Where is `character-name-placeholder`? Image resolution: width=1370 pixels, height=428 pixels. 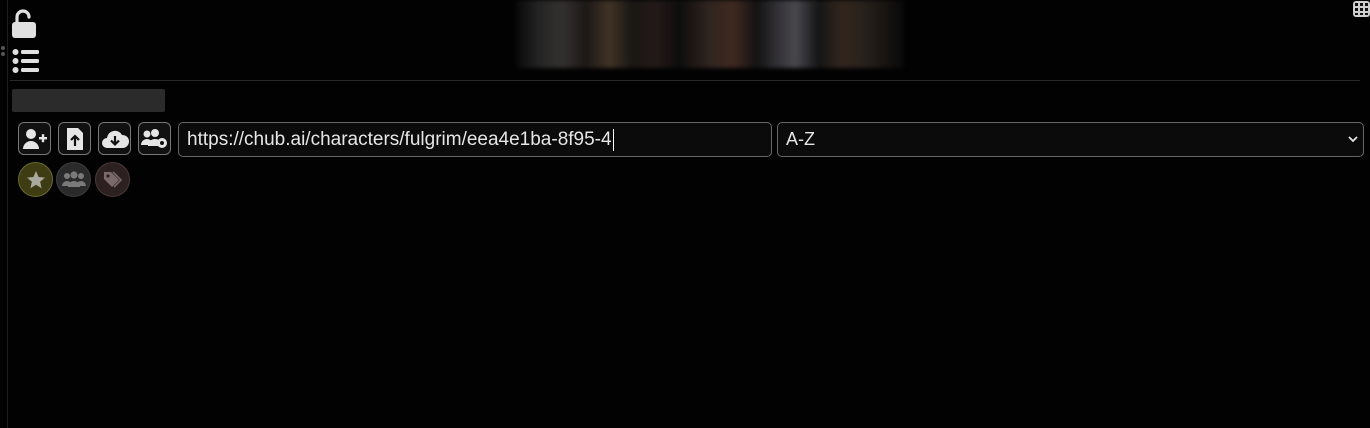
character-name-placeholder is located at coordinates (88, 100).